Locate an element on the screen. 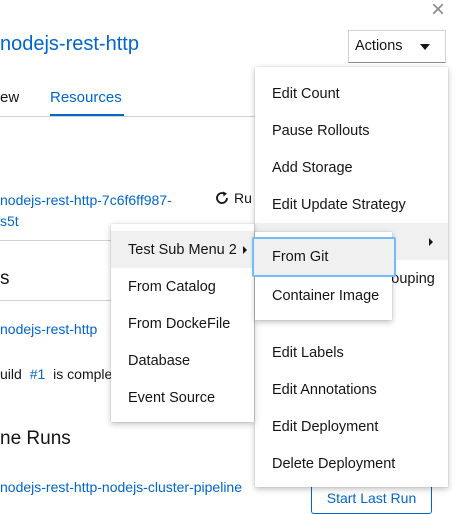 This screenshot has height=514, width=475. submenu-item-label: From DockeFile is located at coordinates (179, 323).